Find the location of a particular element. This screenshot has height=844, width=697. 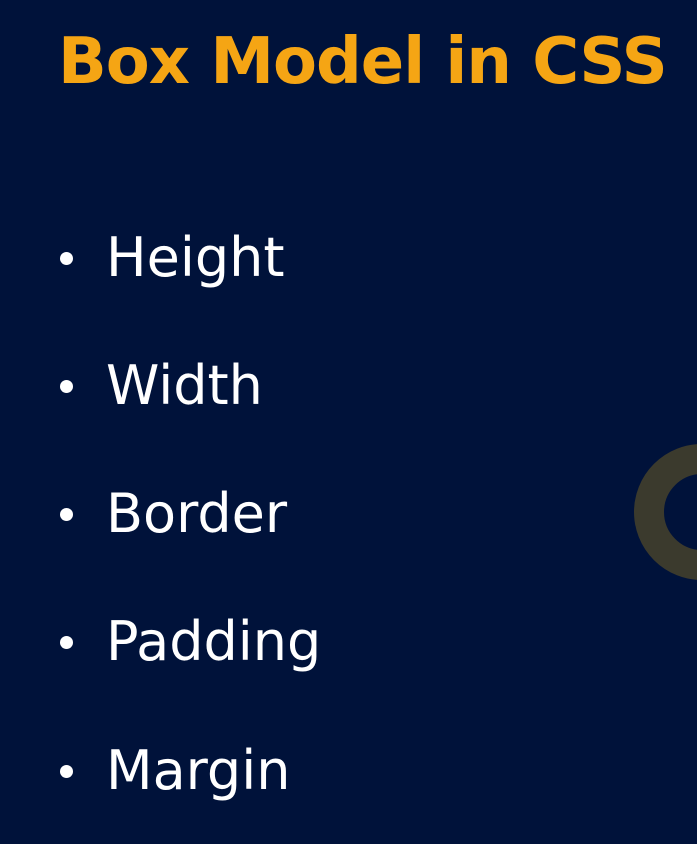

bullet-item-width: Width is located at coordinates (161, 386).